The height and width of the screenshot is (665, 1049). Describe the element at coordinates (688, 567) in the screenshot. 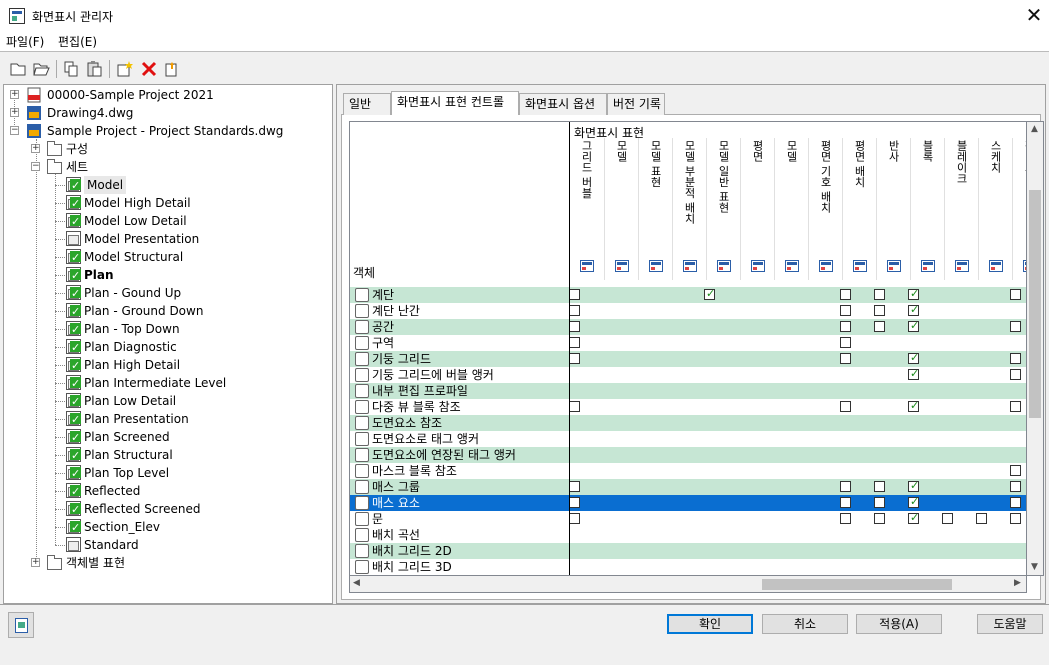

I see `grid-row: 배치 그리드 3D` at that location.